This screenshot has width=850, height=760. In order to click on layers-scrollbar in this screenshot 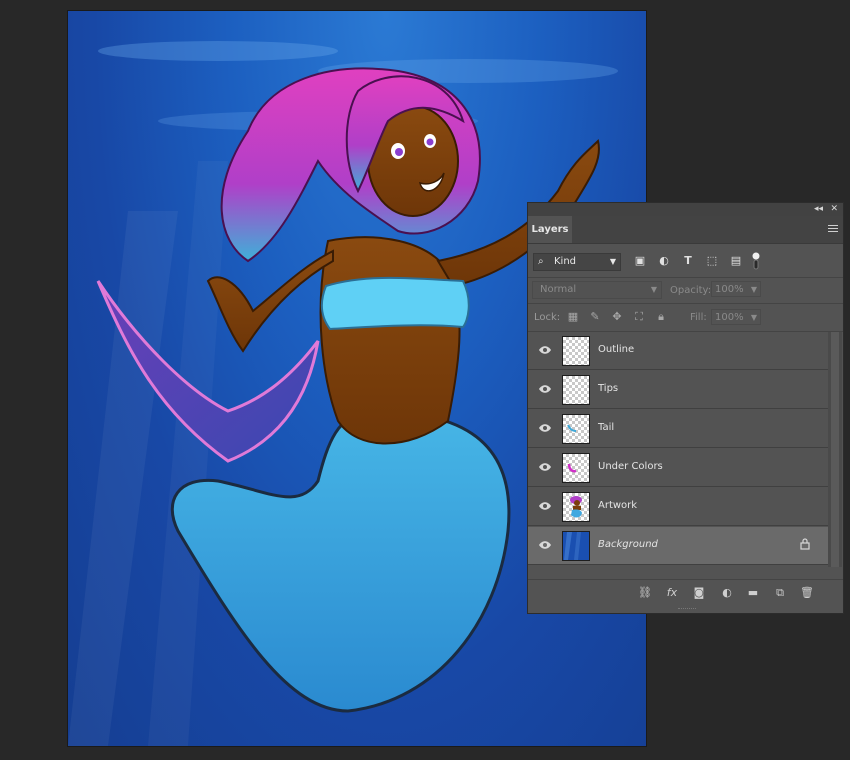, I will do `click(835, 449)`.